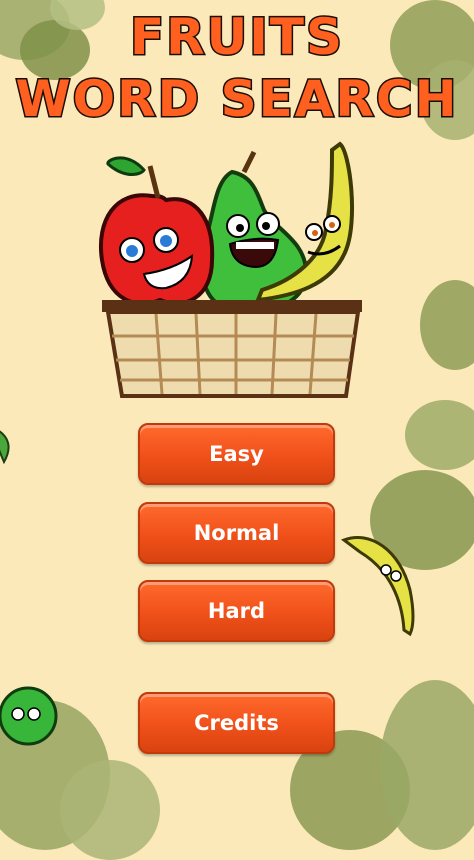 Image resolution: width=474 pixels, height=860 pixels. Describe the element at coordinates (236, 533) in the screenshot. I see `normal-button: Normal` at that location.